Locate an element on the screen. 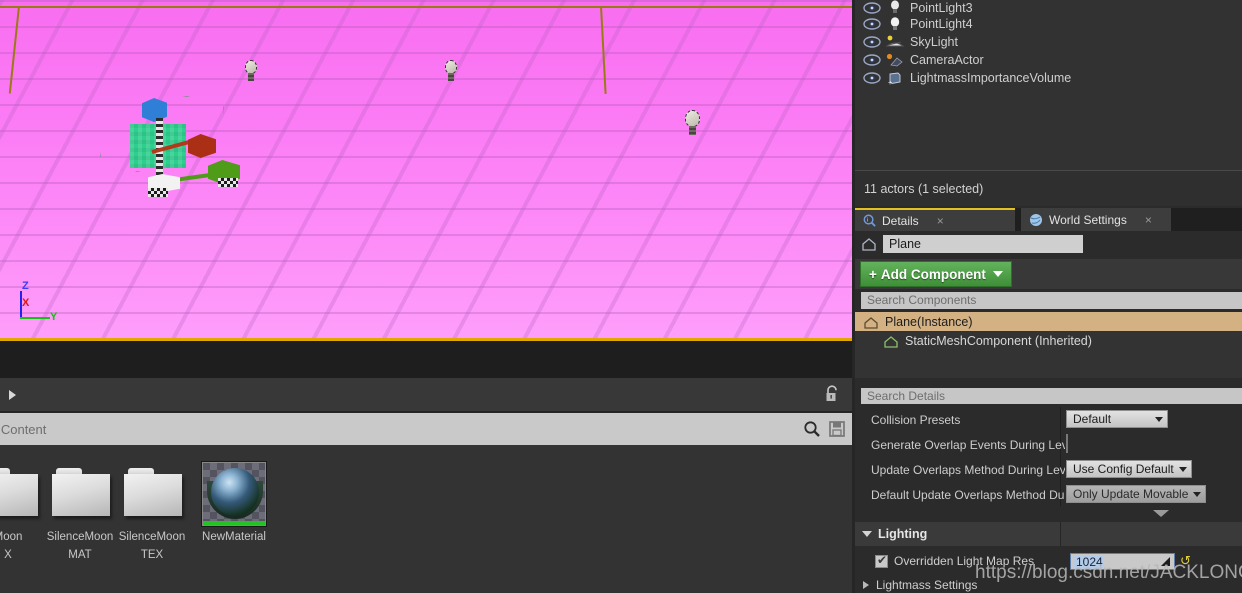  asset-item: NewMaterial is located at coordinates (234, 512).